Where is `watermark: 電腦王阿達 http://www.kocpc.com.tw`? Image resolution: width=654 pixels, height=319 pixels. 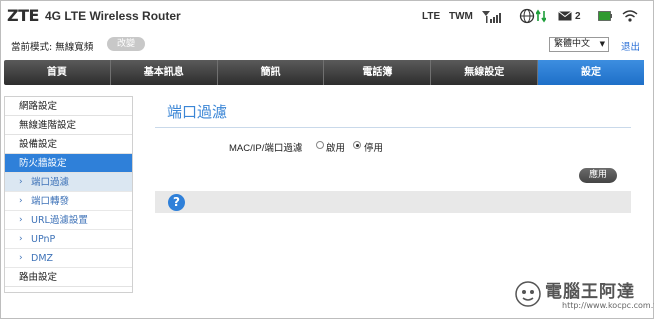 watermark: 電腦王阿達 http://www.kocpc.com.tw is located at coordinates (580, 297).